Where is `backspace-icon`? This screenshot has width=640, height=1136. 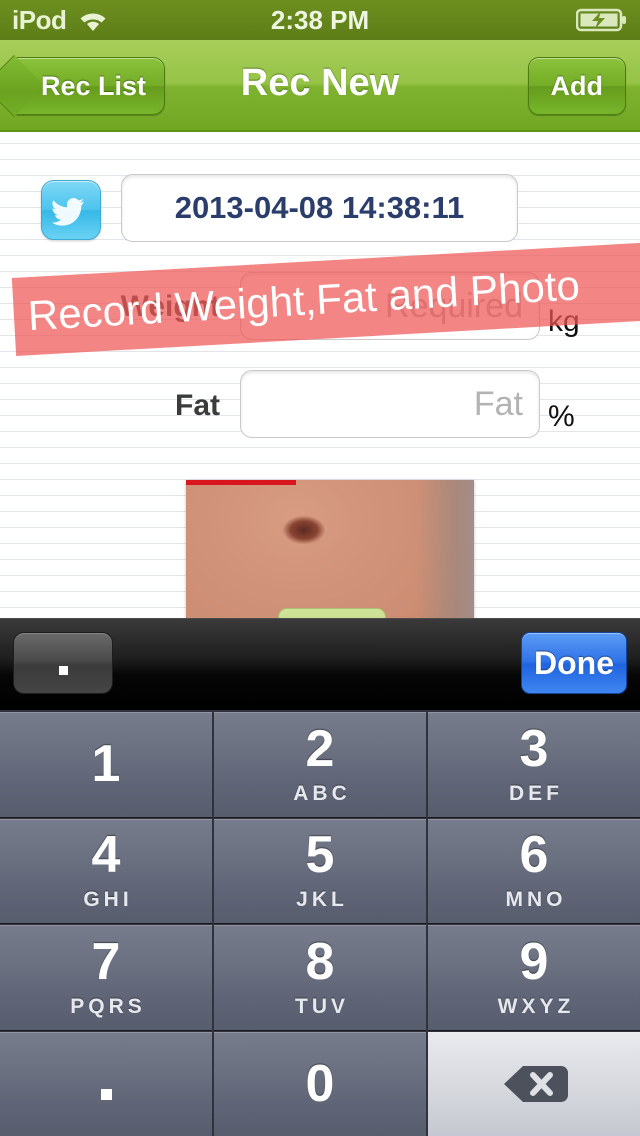 backspace-icon is located at coordinates (536, 1083).